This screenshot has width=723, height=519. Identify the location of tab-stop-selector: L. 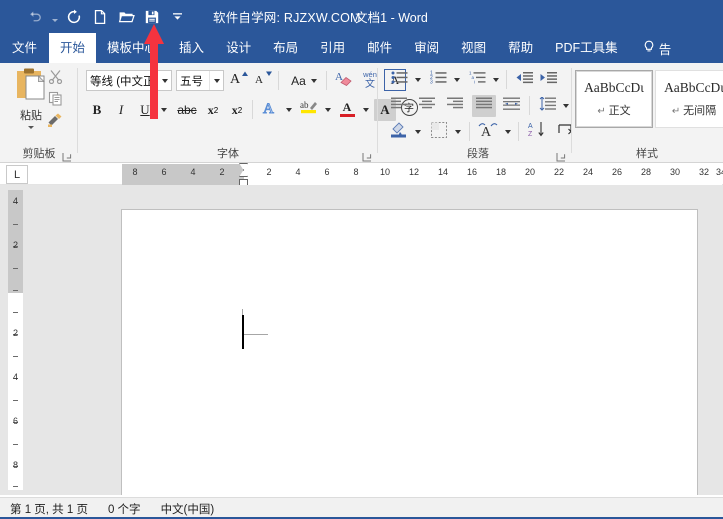
(17, 174).